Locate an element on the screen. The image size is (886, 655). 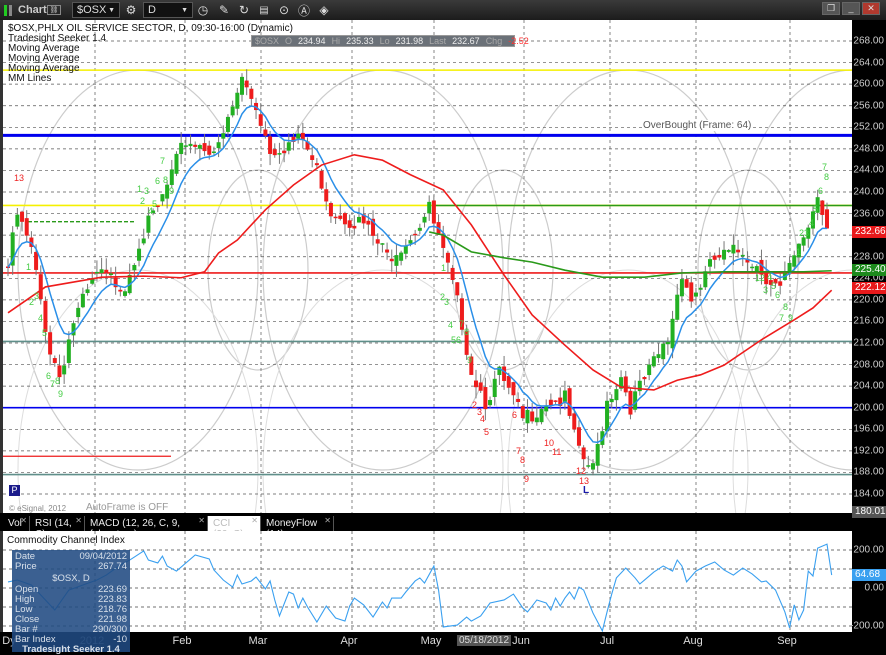
tab-cci: CCI (20, C)✕ is located at coordinates (234, 528).